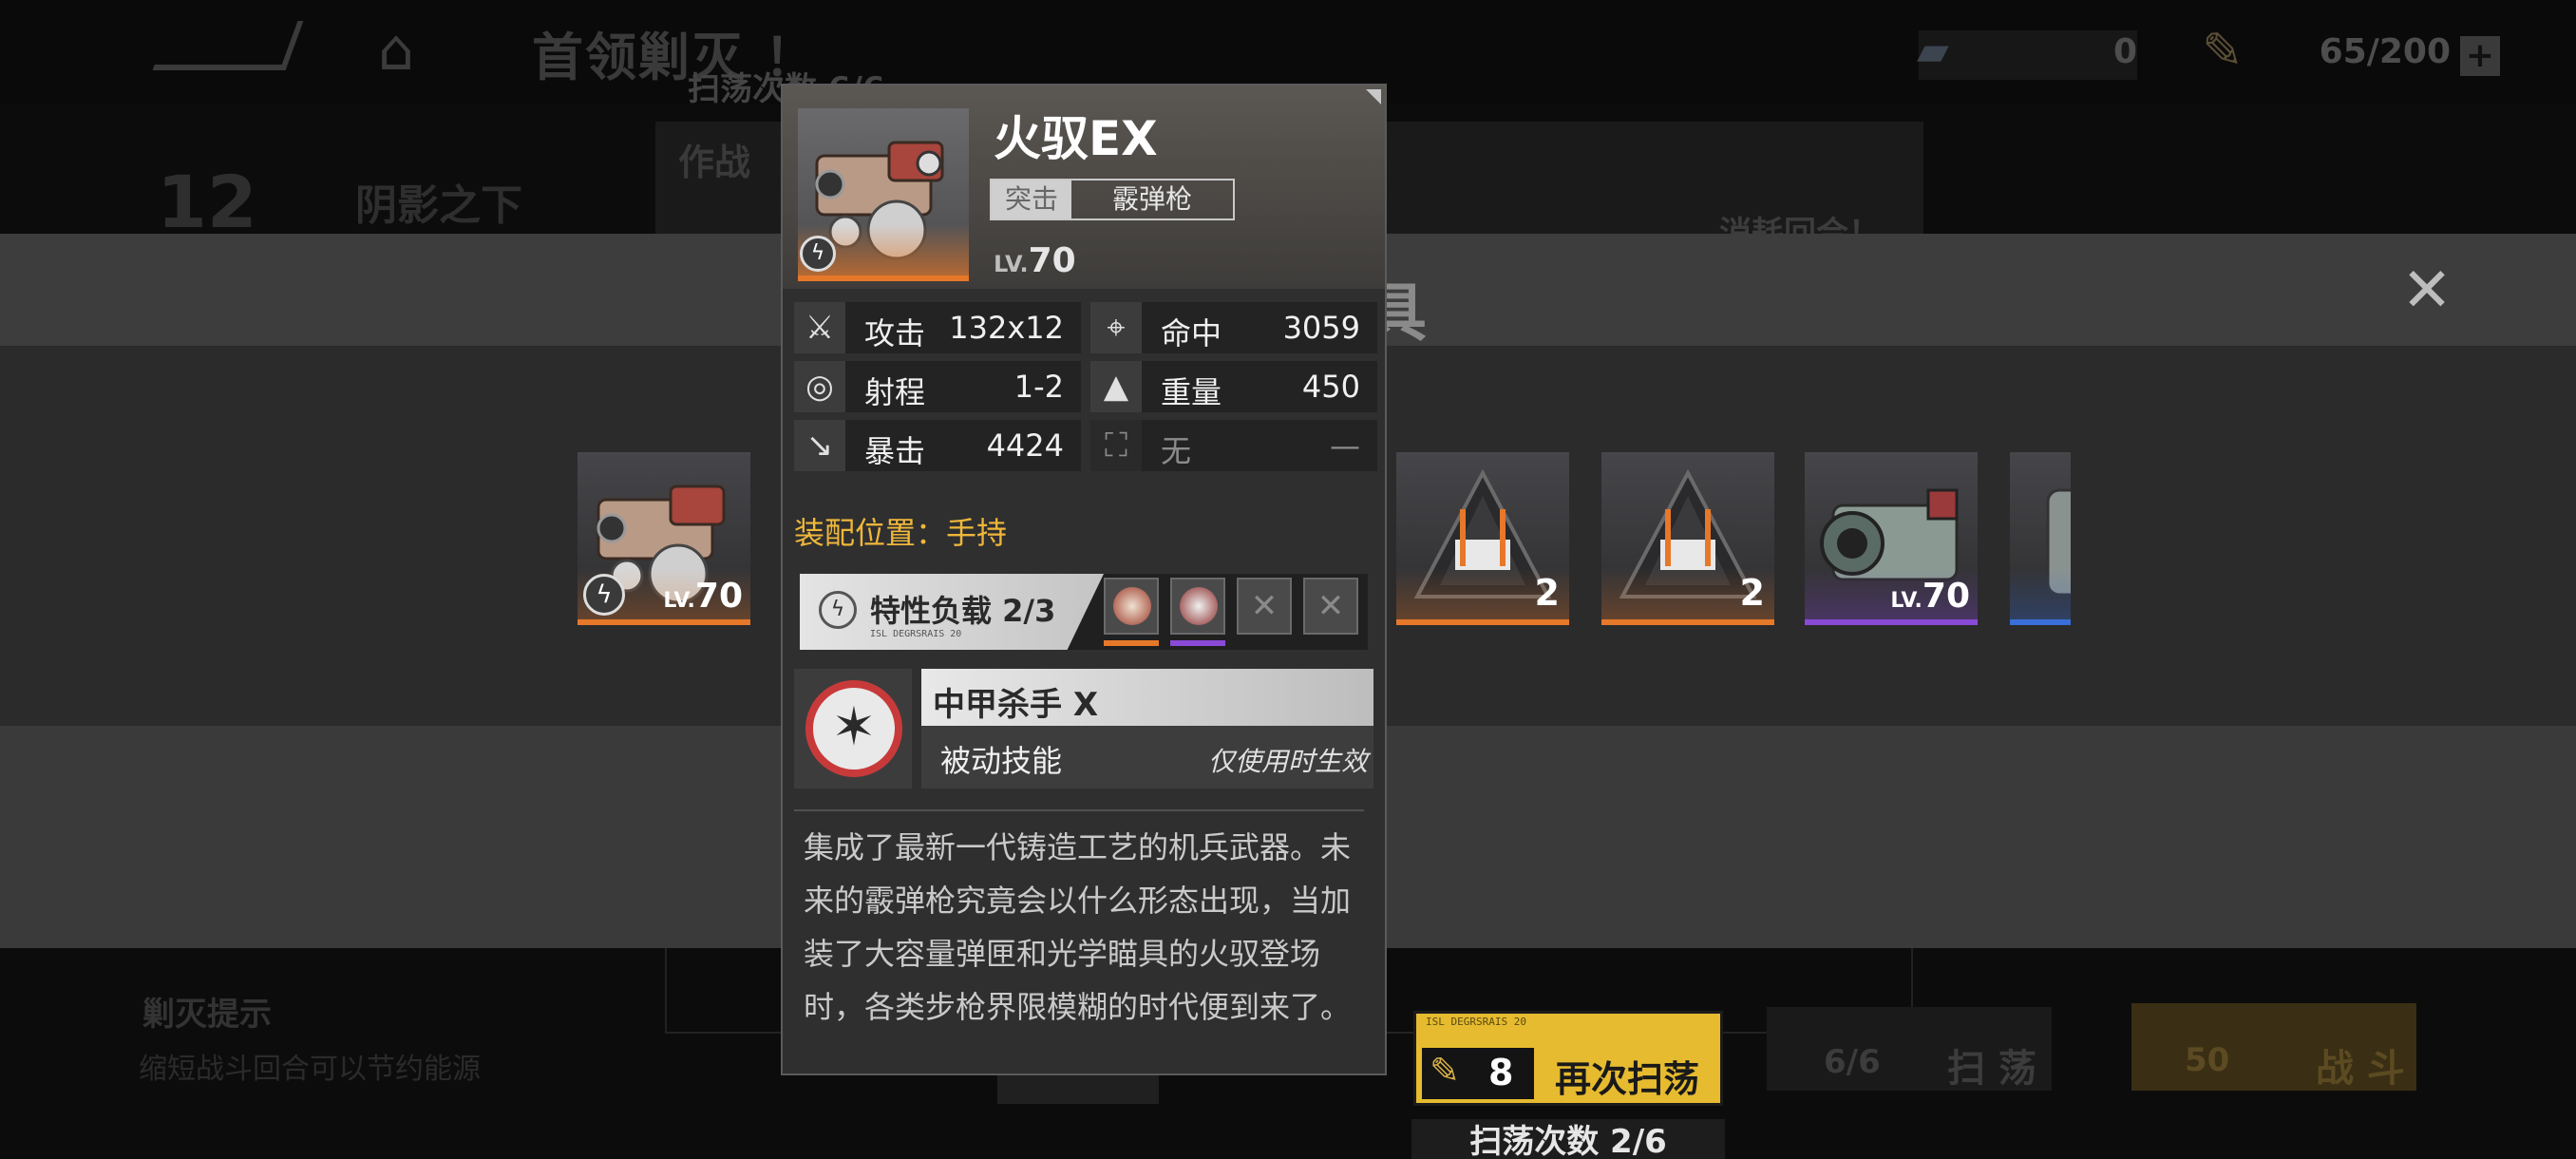  Describe the element at coordinates (937, 445) in the screenshot. I see `stat-crit: ↘ 暴击 4424` at that location.